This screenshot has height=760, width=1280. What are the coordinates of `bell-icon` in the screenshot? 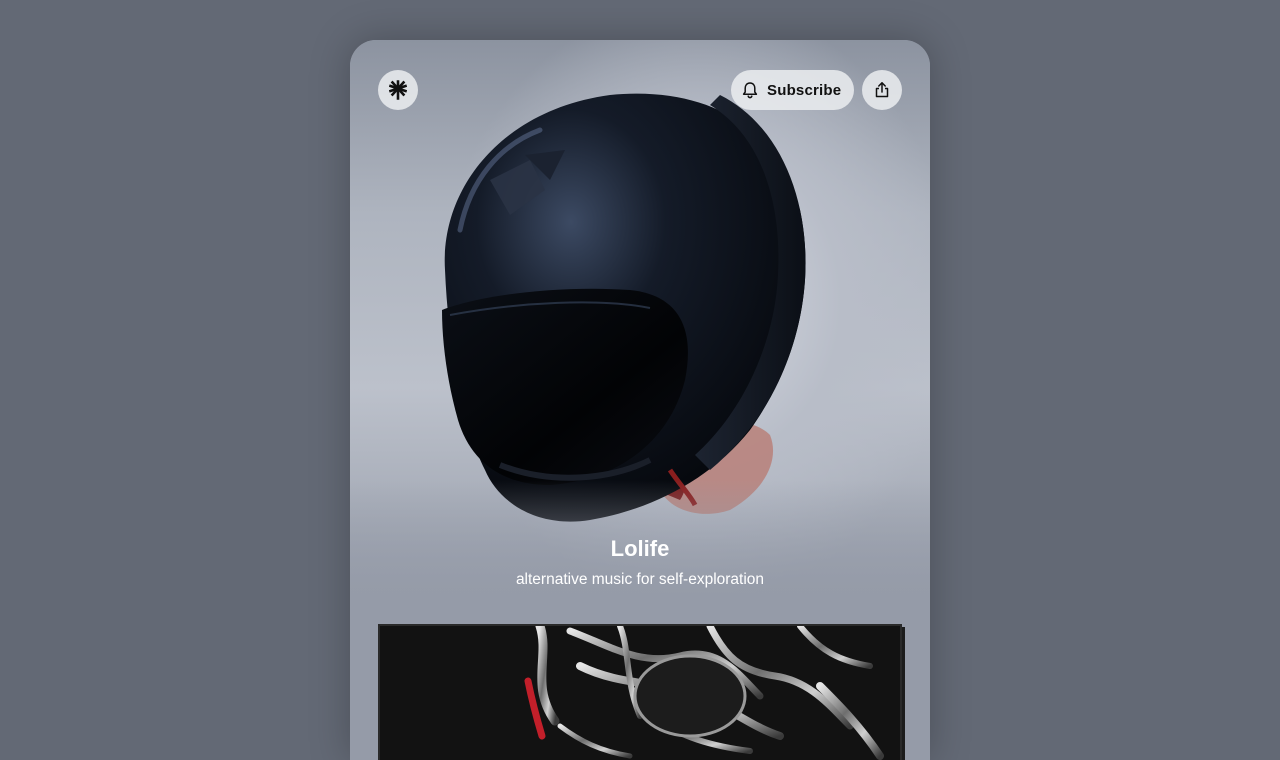 It's located at (750, 90).